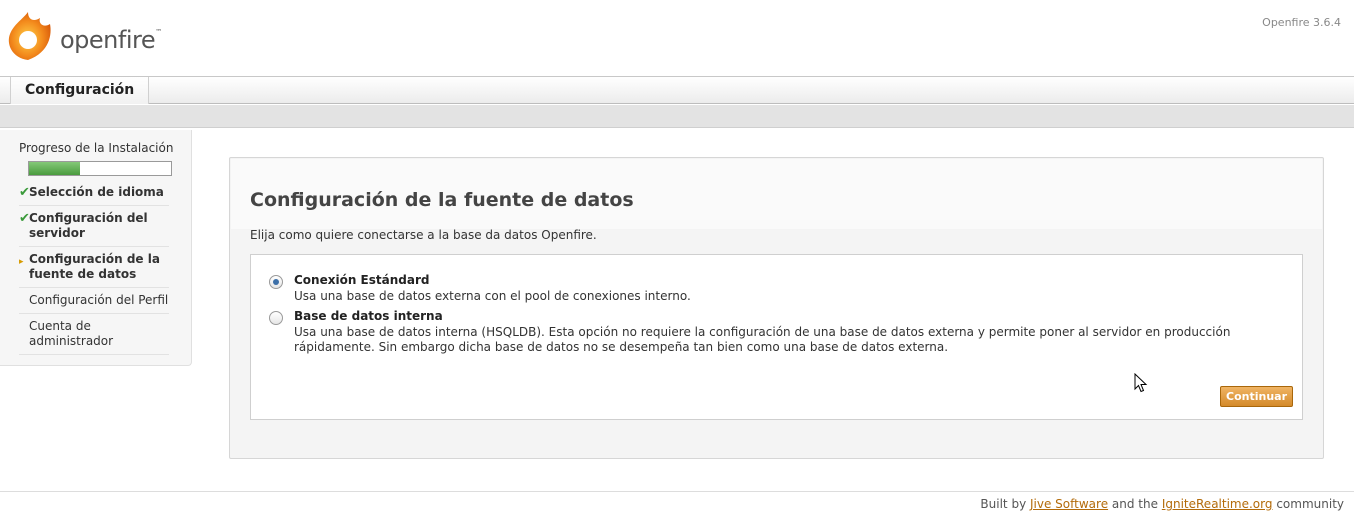  Describe the element at coordinates (100, 168) in the screenshot. I see `progress-bar` at that location.